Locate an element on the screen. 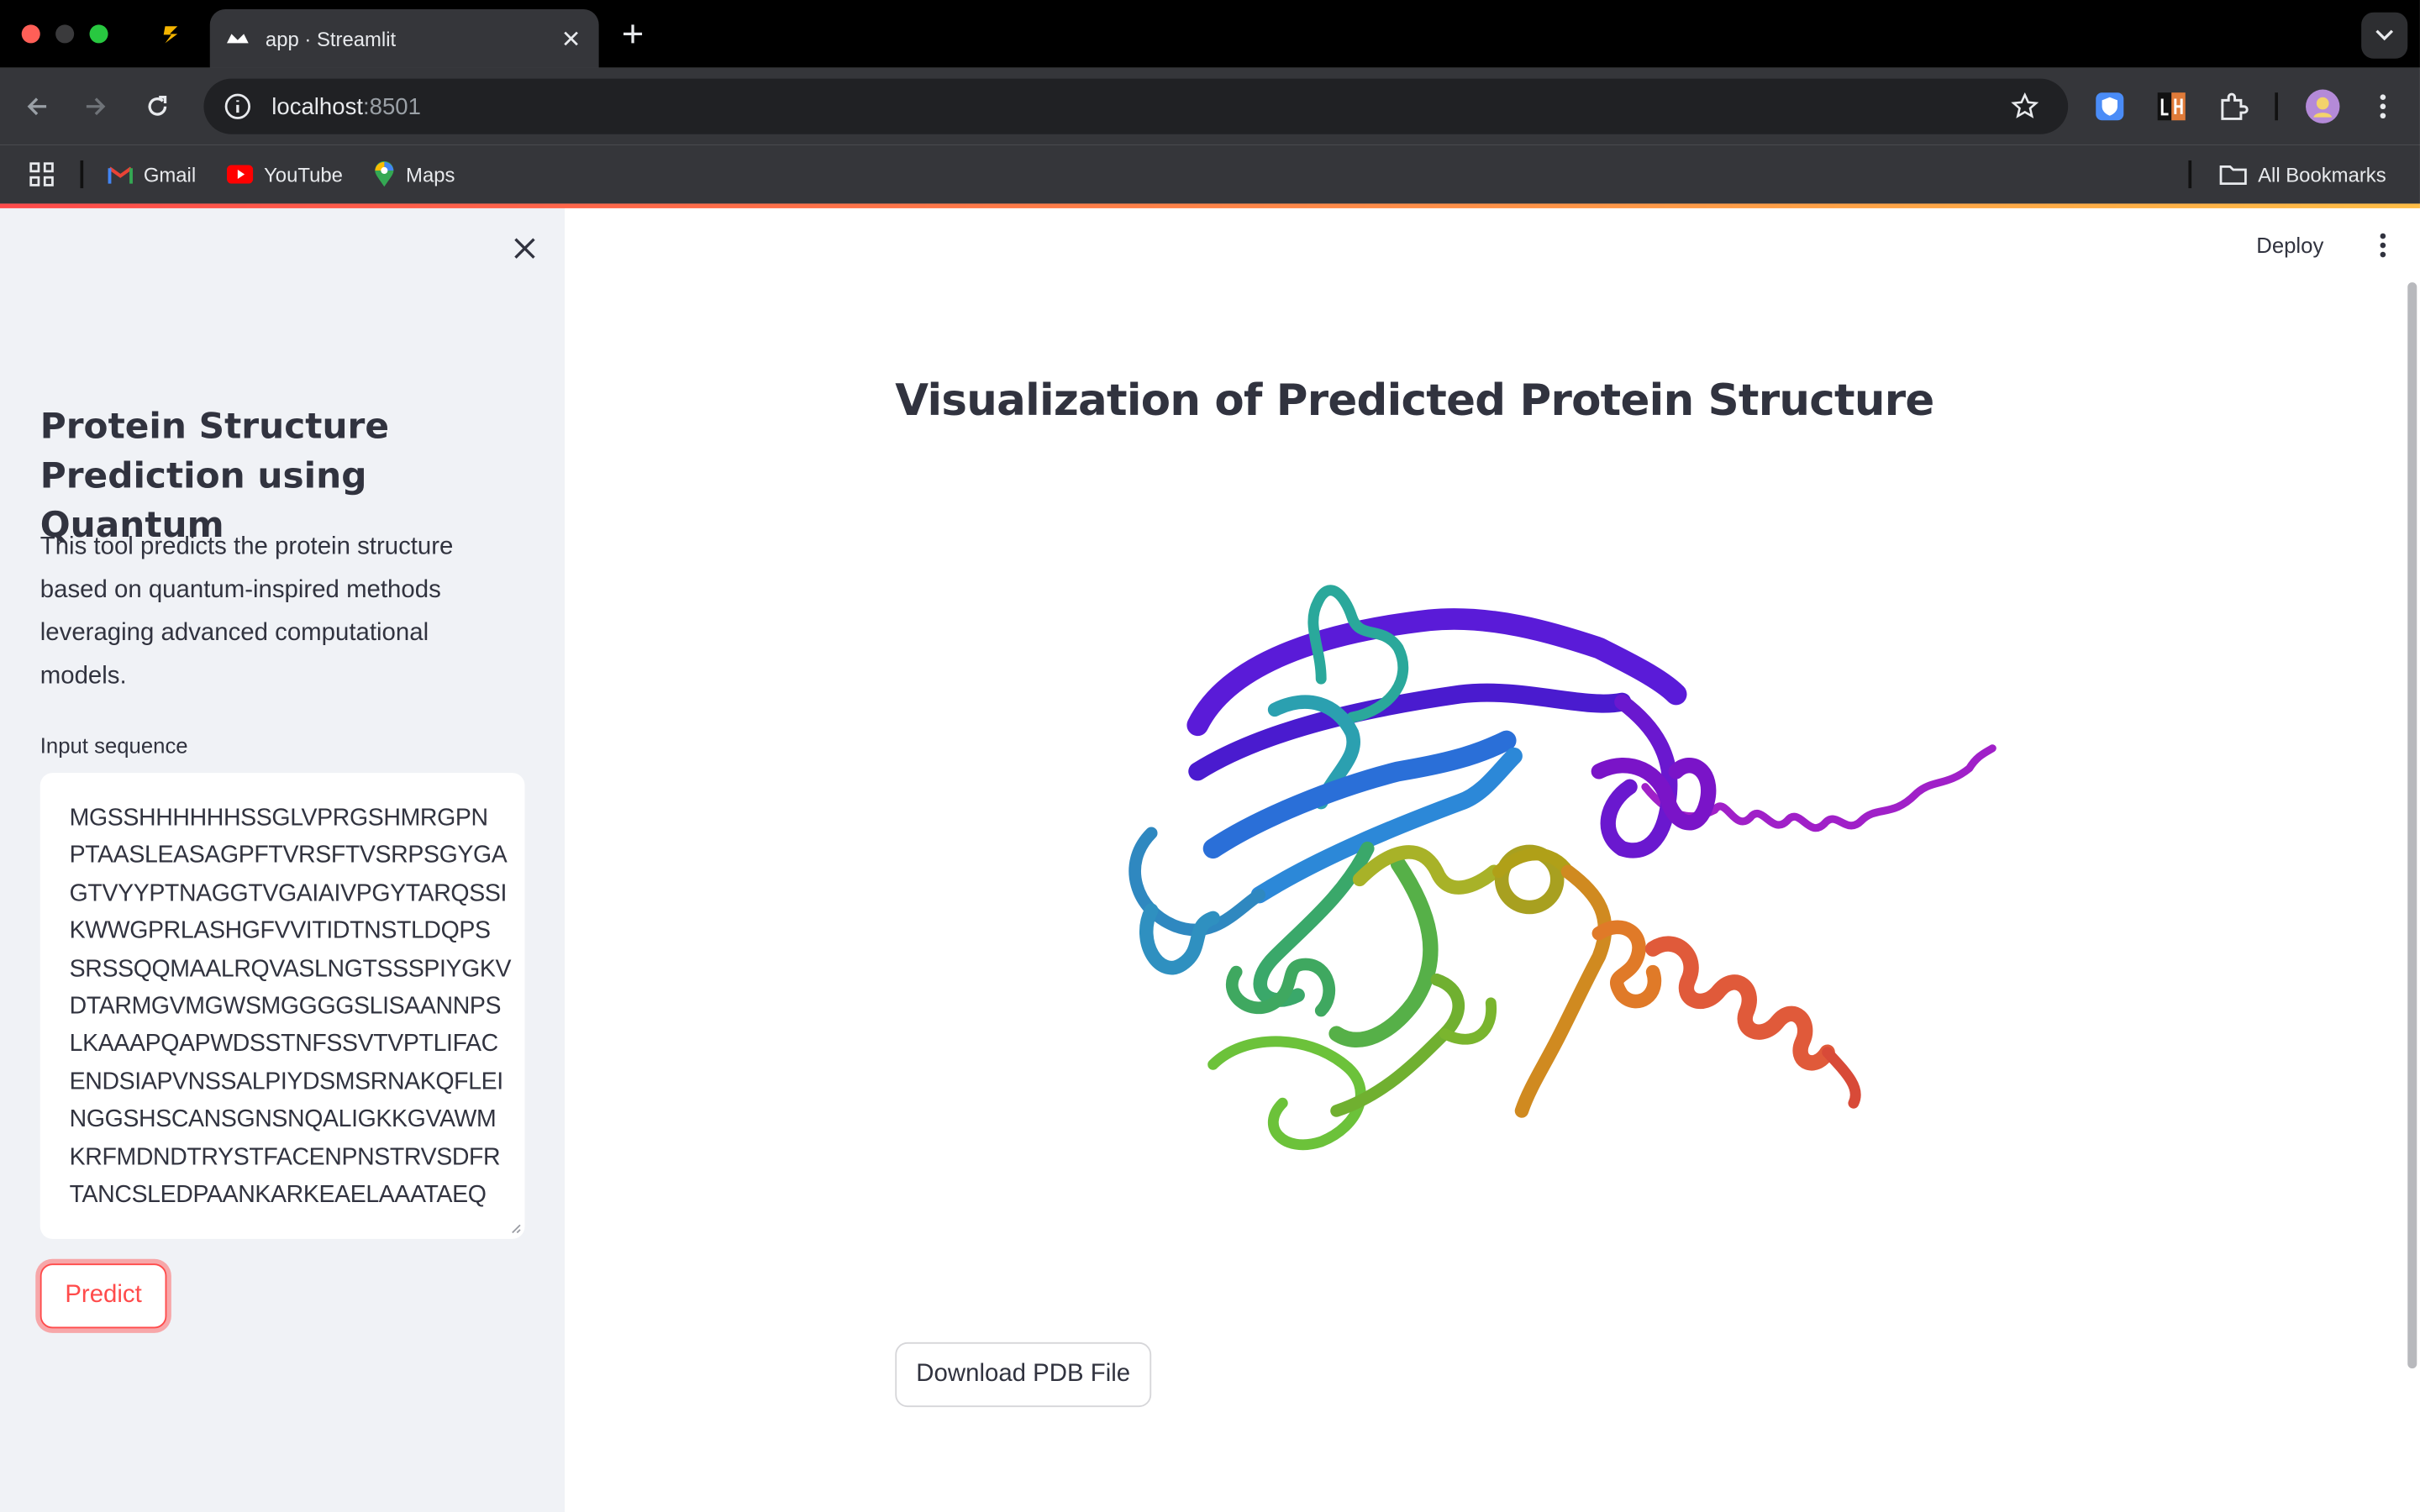  main-menu-button is located at coordinates (2384, 245).